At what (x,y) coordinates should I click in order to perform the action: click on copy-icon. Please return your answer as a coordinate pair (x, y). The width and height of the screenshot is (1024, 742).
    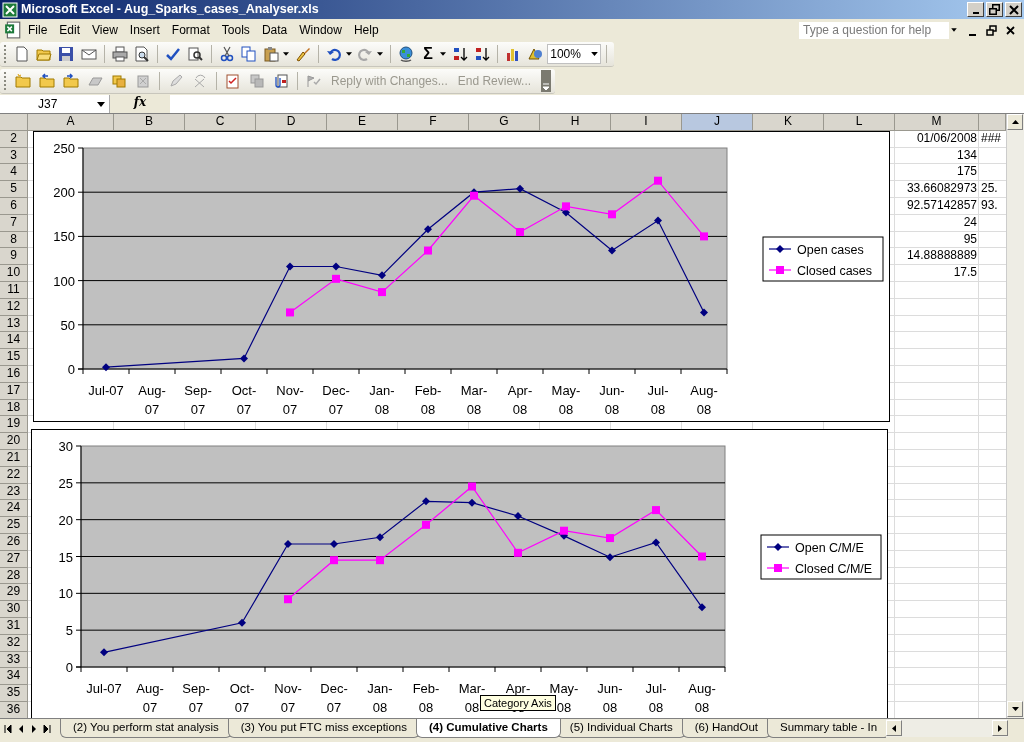
    Looking at the image, I should click on (248, 54).